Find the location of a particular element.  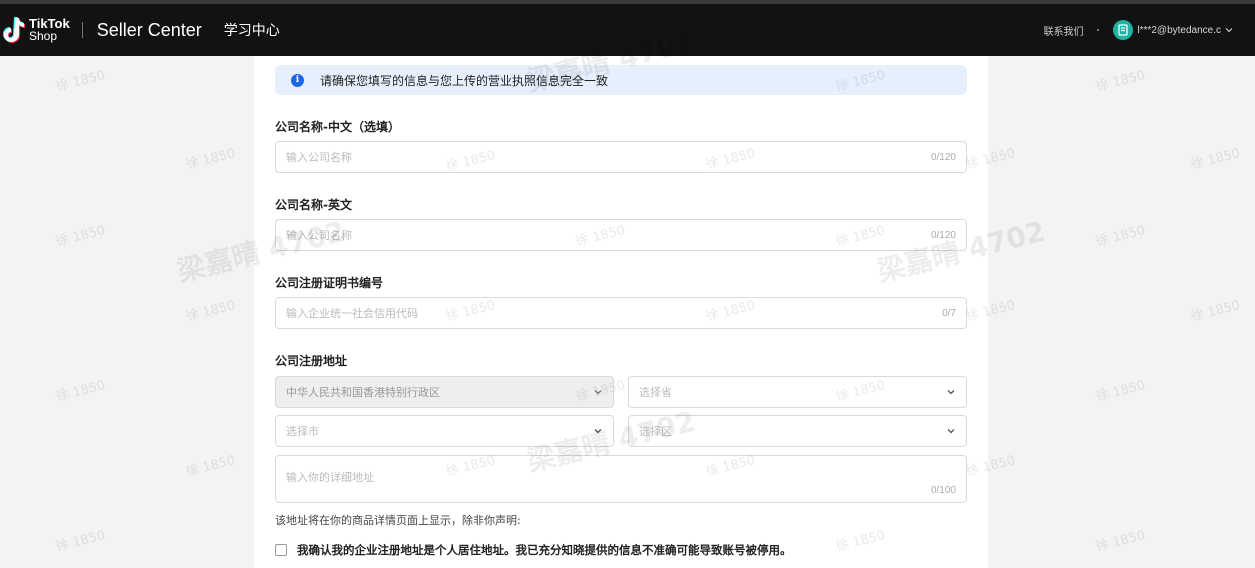

info-banner-text: 请确保您填写的信息与您上传的营业执照信息完全一致 is located at coordinates (464, 80).